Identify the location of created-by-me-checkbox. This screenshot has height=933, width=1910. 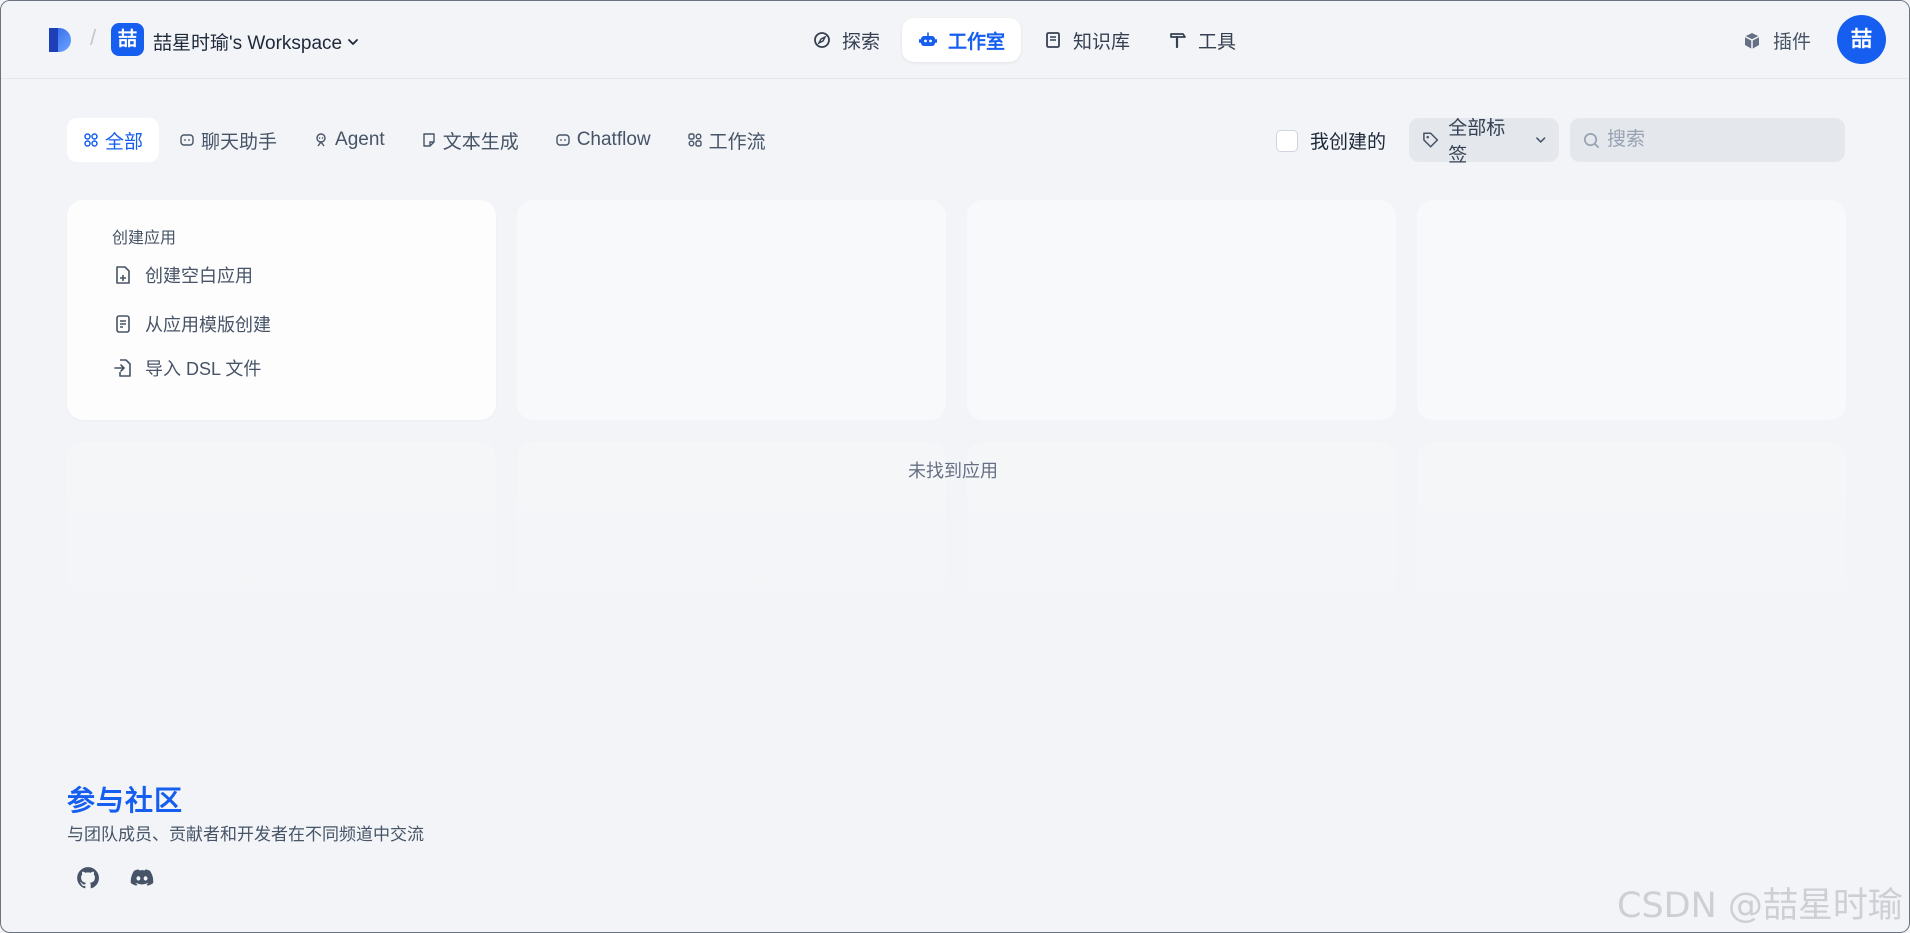
(1287, 140).